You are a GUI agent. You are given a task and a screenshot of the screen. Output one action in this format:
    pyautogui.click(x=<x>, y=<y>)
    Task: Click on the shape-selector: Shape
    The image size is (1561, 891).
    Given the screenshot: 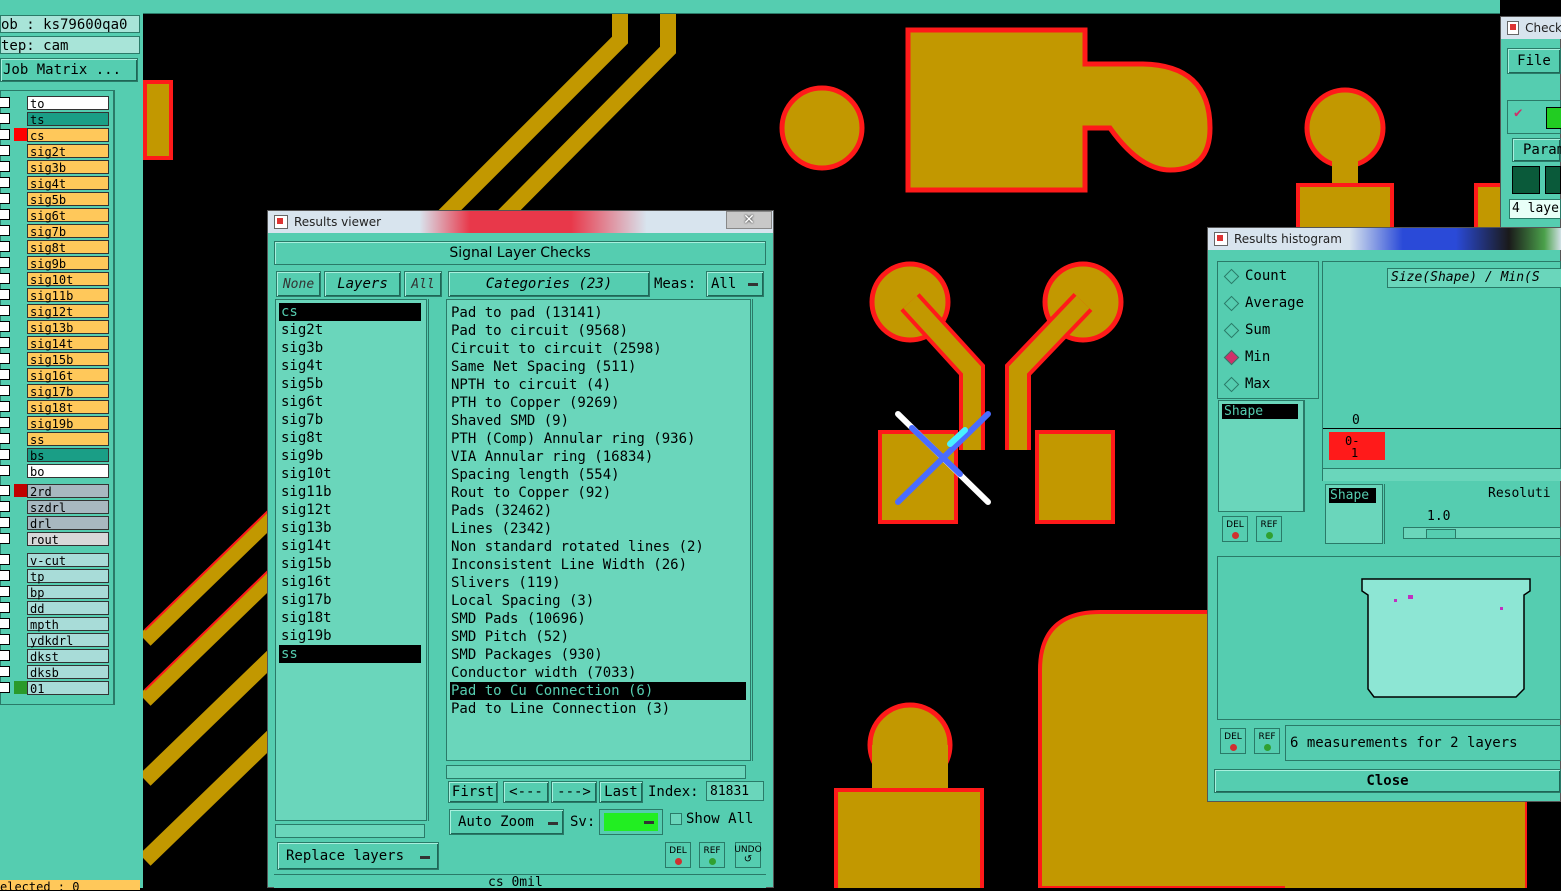 What is the action you would take?
    pyautogui.click(x=1354, y=514)
    